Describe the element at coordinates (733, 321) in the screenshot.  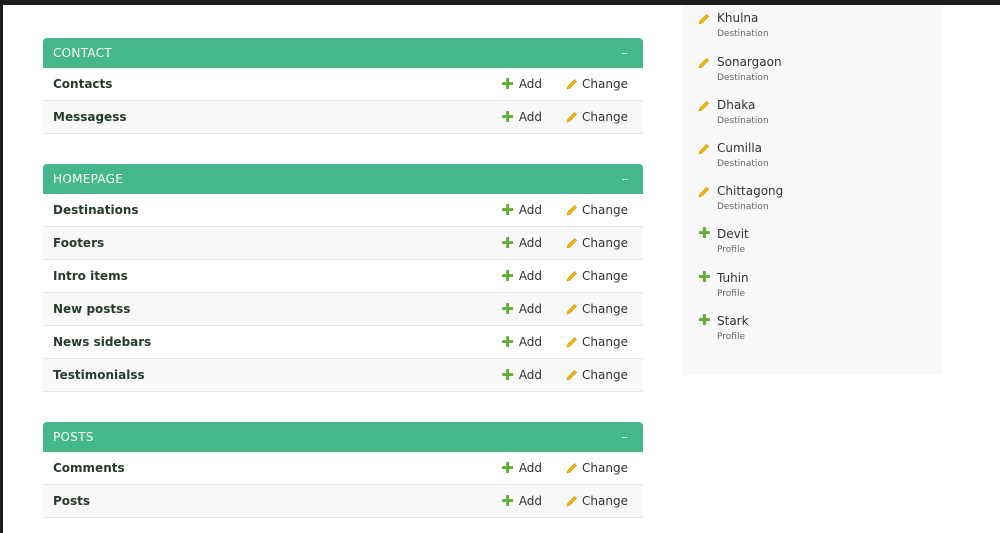
I see `recent-action-link: Stark` at that location.